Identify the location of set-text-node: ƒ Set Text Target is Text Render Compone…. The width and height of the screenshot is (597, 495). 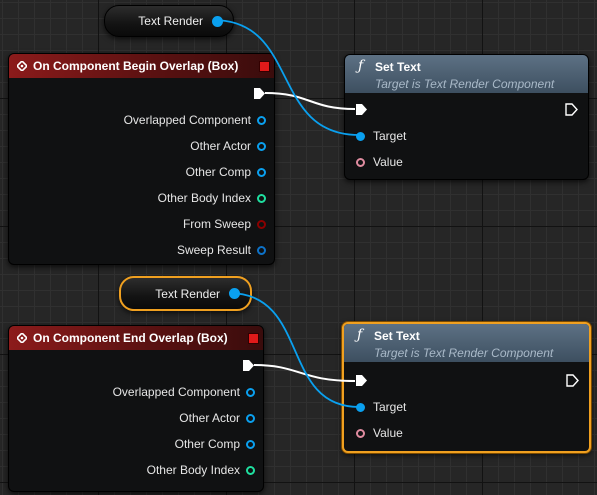
(466, 117).